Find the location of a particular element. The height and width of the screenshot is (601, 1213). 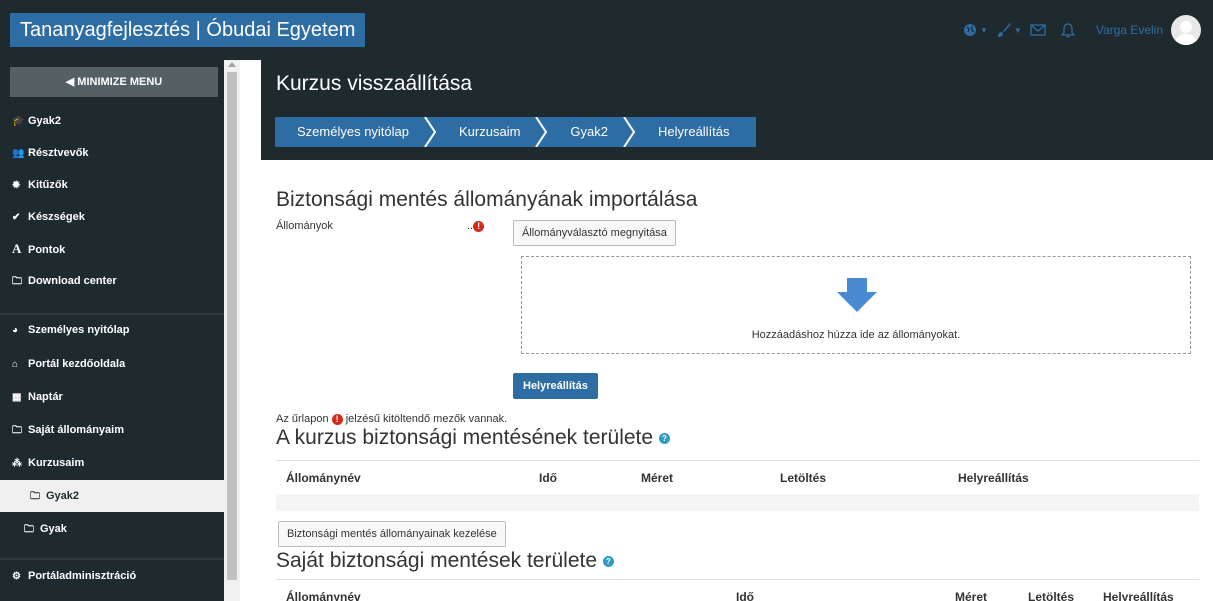

course-backup-table-empty-row is located at coordinates (737, 502).